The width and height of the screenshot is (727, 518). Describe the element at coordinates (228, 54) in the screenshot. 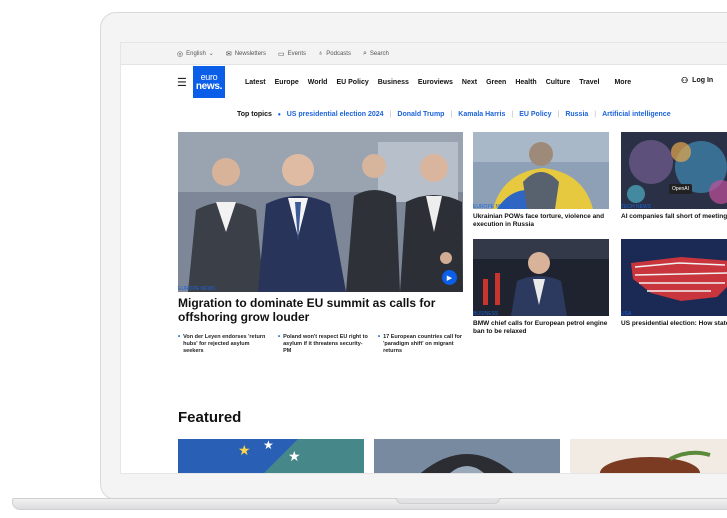

I see `mail-icon: ✉` at that location.